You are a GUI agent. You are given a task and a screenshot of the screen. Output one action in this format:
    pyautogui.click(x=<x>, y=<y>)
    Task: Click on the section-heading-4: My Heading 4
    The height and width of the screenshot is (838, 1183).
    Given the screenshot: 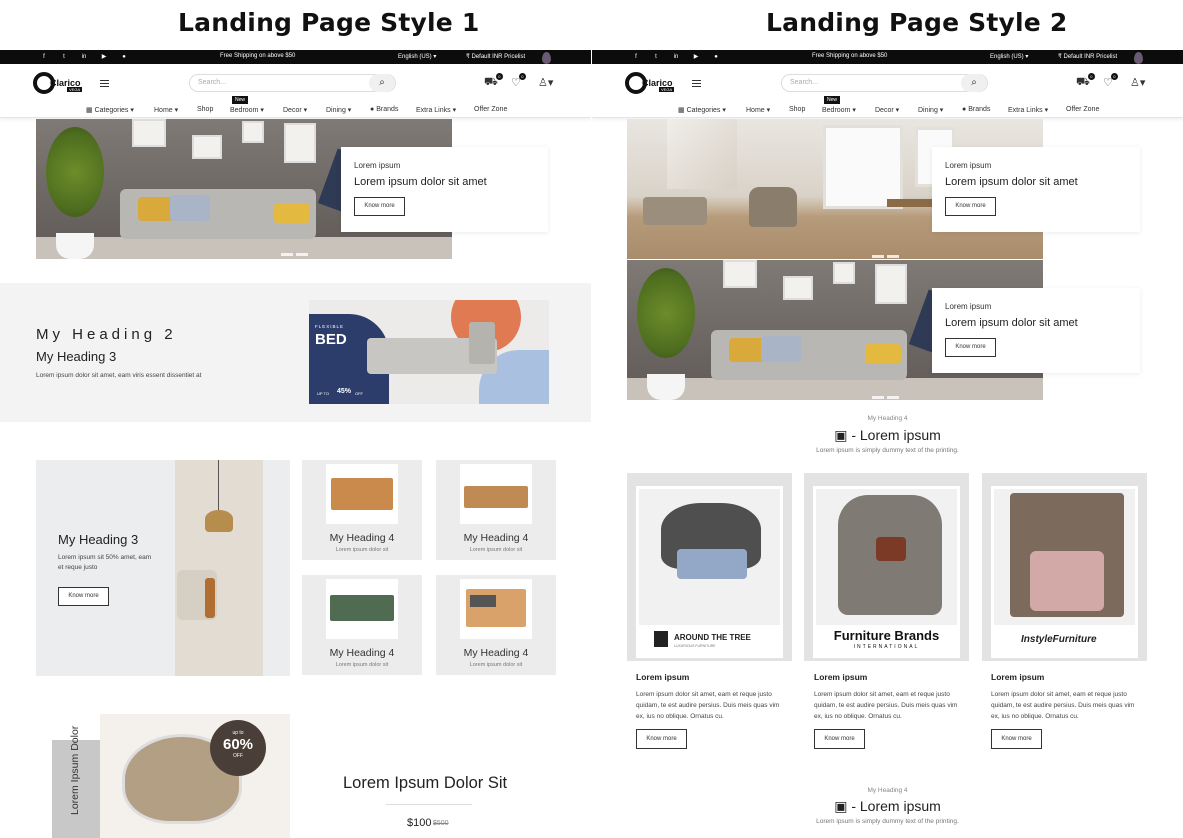 What is the action you would take?
    pyautogui.click(x=887, y=790)
    